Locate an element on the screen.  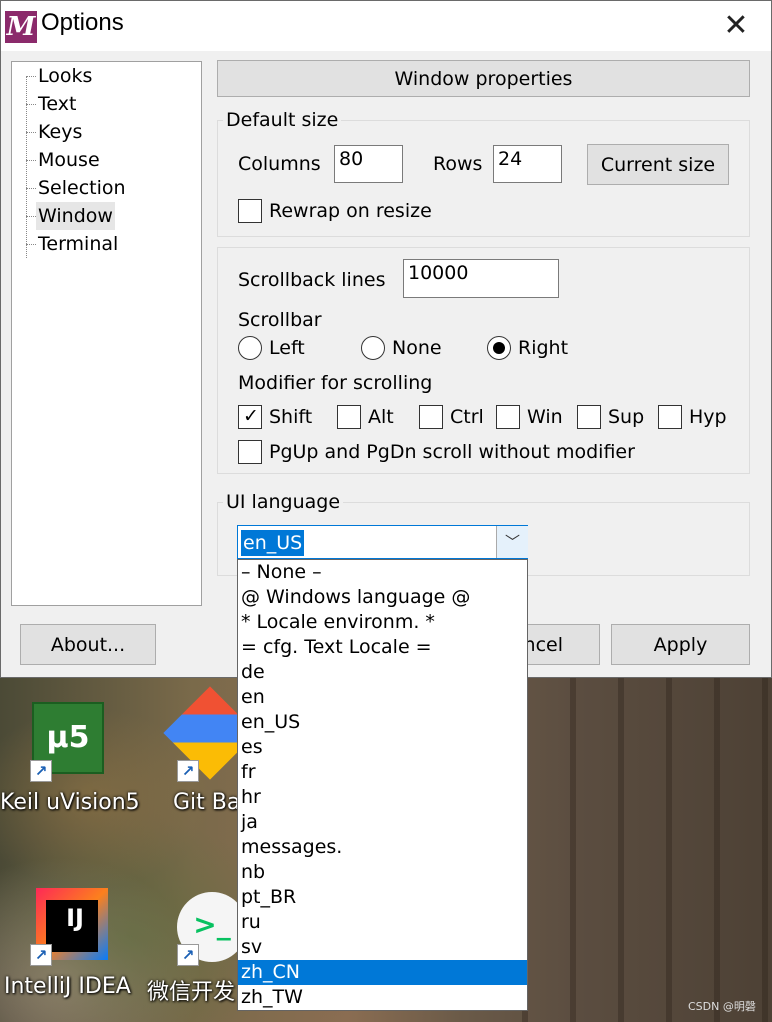
ctrl-checkbox is located at coordinates (431, 417).